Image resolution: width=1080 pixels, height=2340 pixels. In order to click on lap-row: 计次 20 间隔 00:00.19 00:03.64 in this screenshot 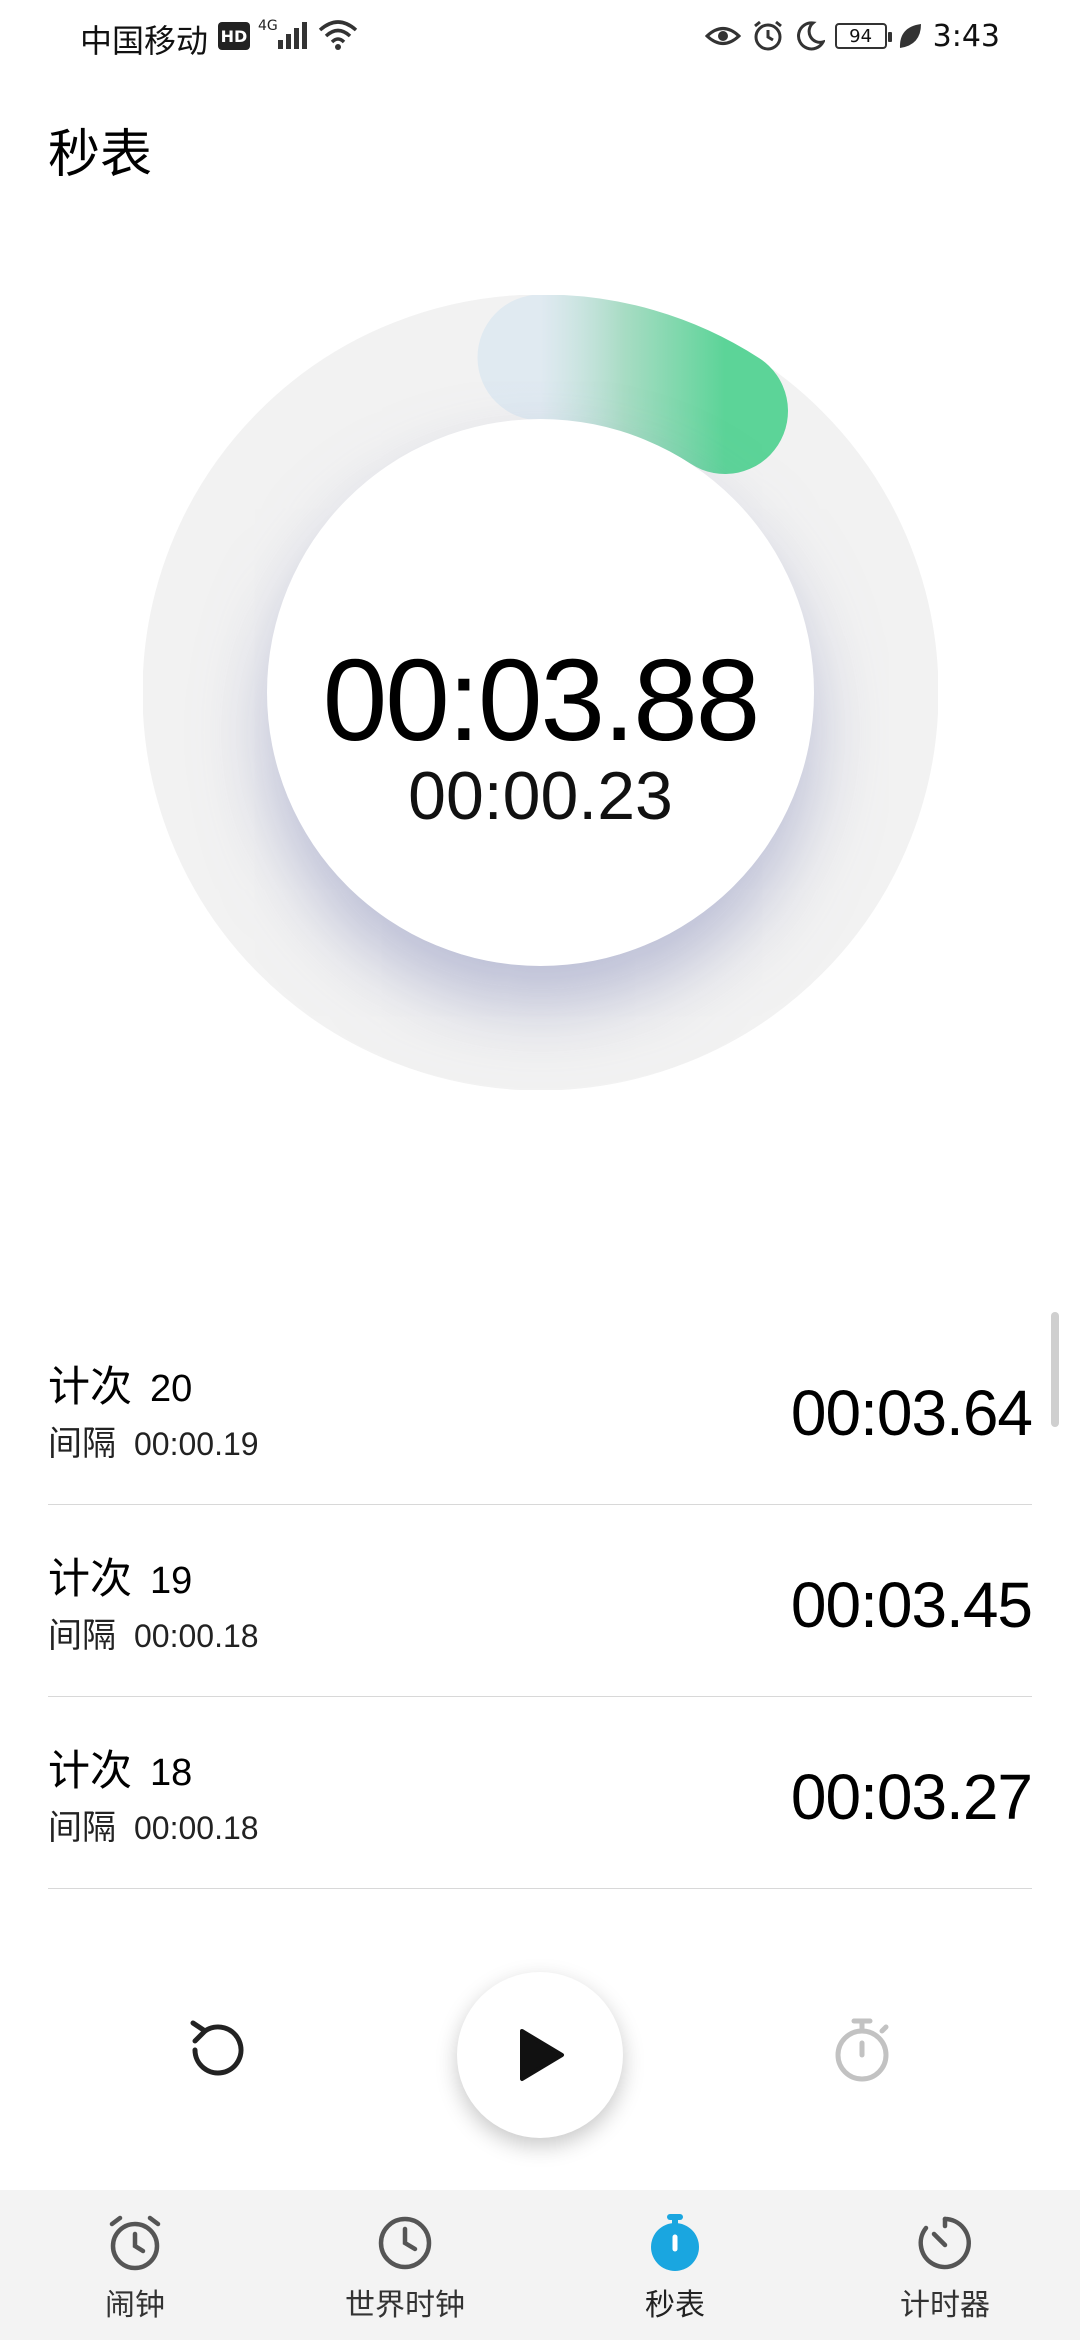, I will do `click(540, 1409)`.